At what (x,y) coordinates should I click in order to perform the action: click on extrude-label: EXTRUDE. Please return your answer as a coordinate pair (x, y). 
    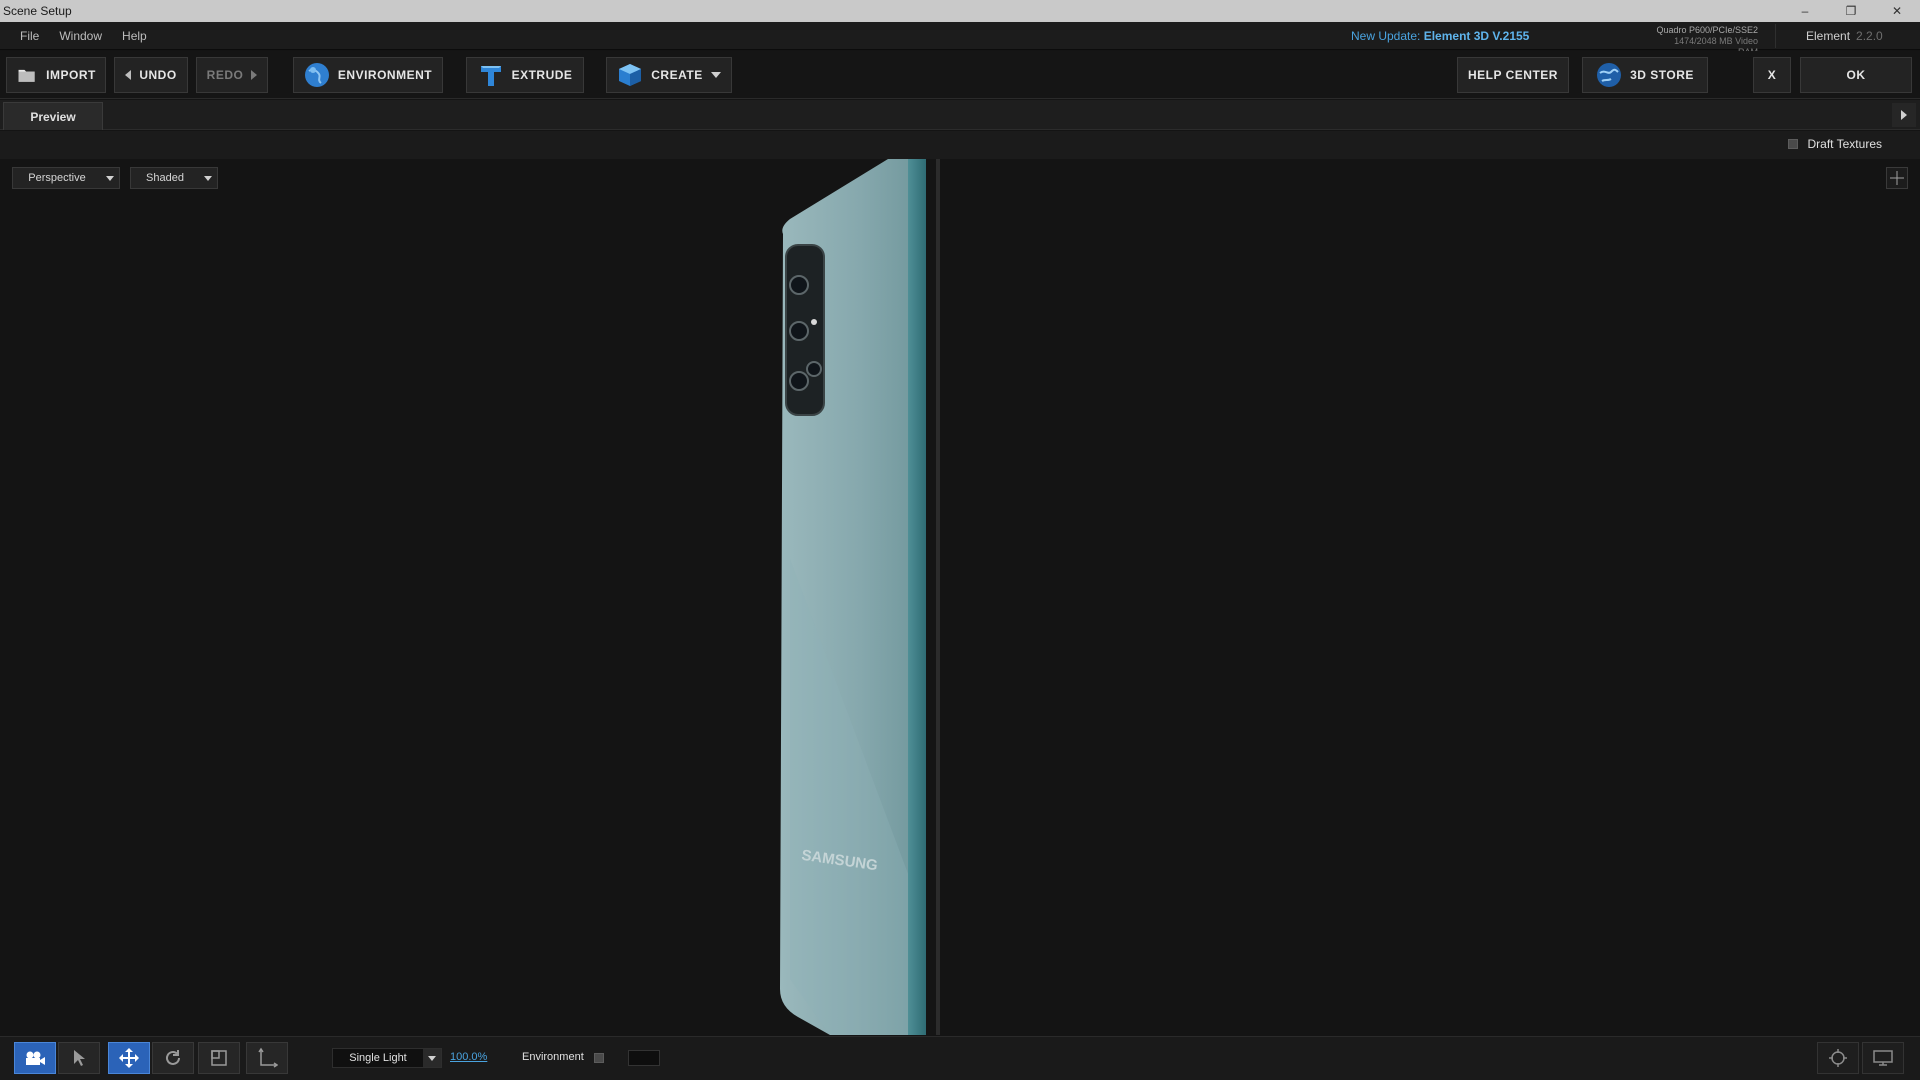
    Looking at the image, I should click on (542, 75).